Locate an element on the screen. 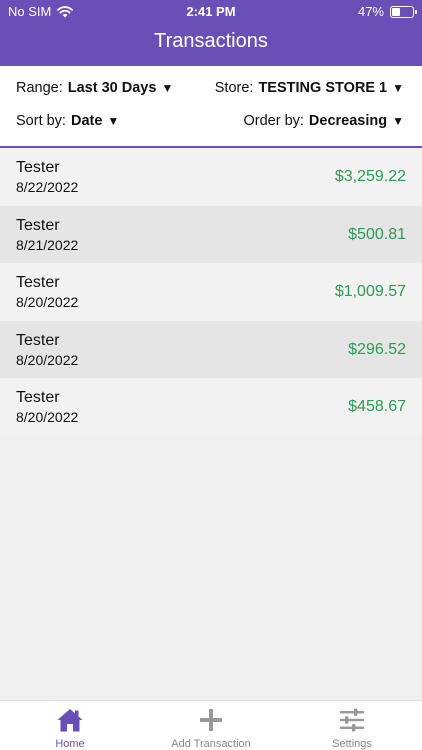 Image resolution: width=422 pixels, height=750 pixels. status-bar: No SIM 2:41 PM 47% is located at coordinates (211, 11).